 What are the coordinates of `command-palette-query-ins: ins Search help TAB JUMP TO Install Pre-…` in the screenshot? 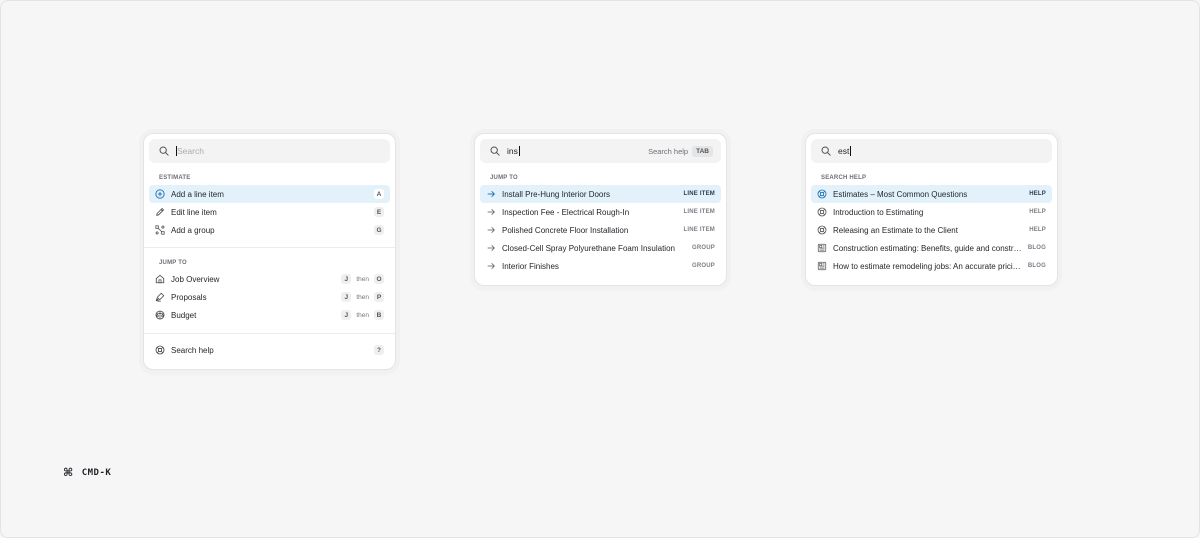 It's located at (600, 209).